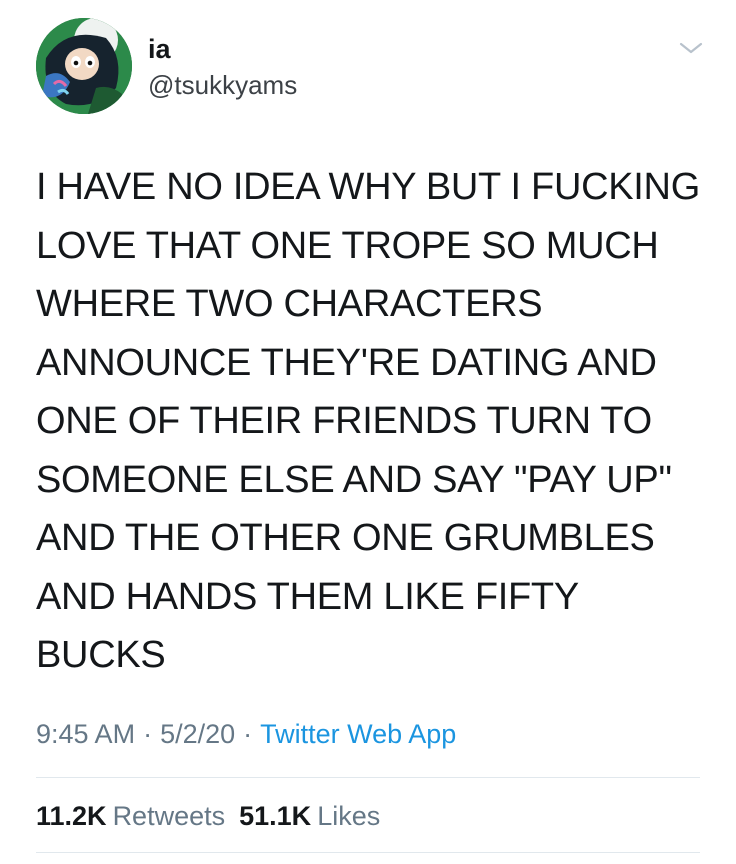 The image size is (736, 864). I want to click on display-name: ia, so click(222, 49).